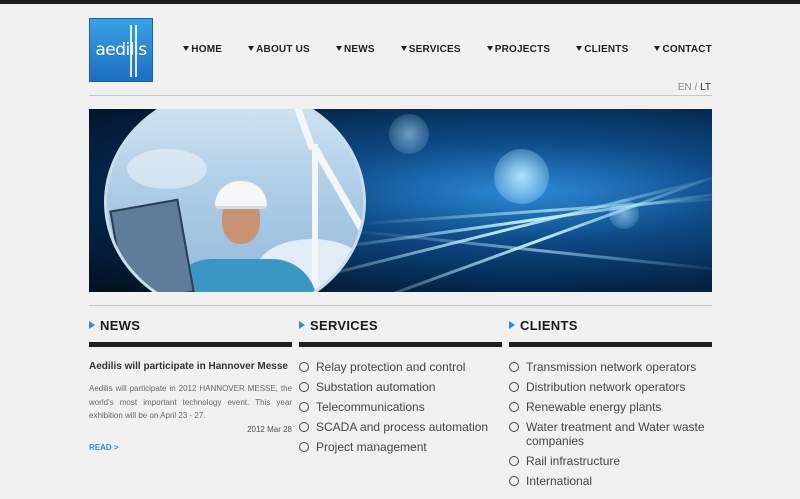  Describe the element at coordinates (530, 250) in the screenshot. I see `light-beam` at that location.